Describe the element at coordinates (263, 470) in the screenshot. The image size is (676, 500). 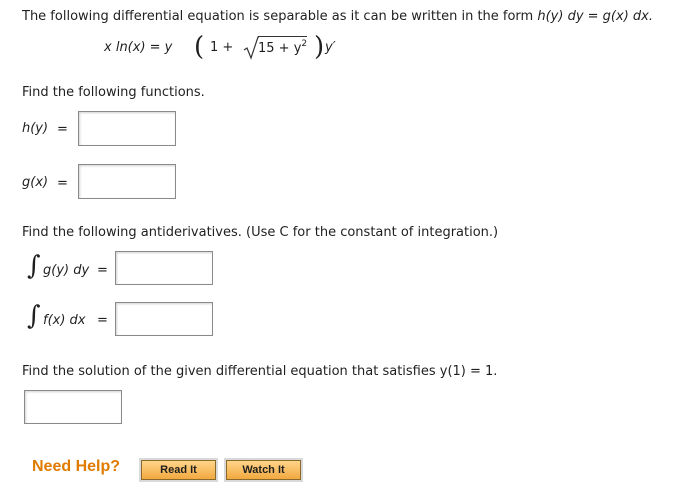
I see `watch-it-button: Watch It` at that location.